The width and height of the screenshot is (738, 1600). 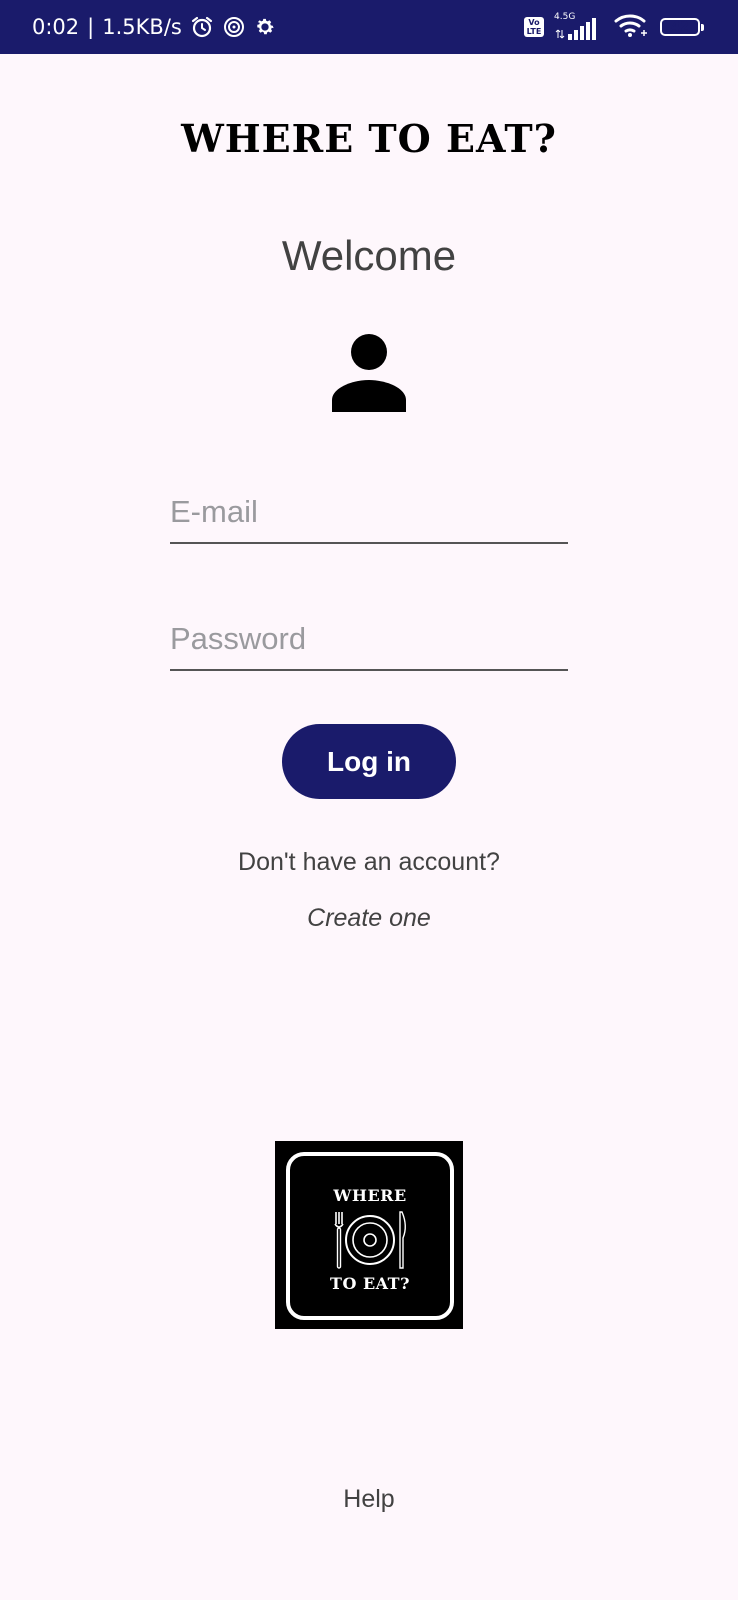 What do you see at coordinates (369, 918) in the screenshot?
I see `create-account-link: Create one` at bounding box center [369, 918].